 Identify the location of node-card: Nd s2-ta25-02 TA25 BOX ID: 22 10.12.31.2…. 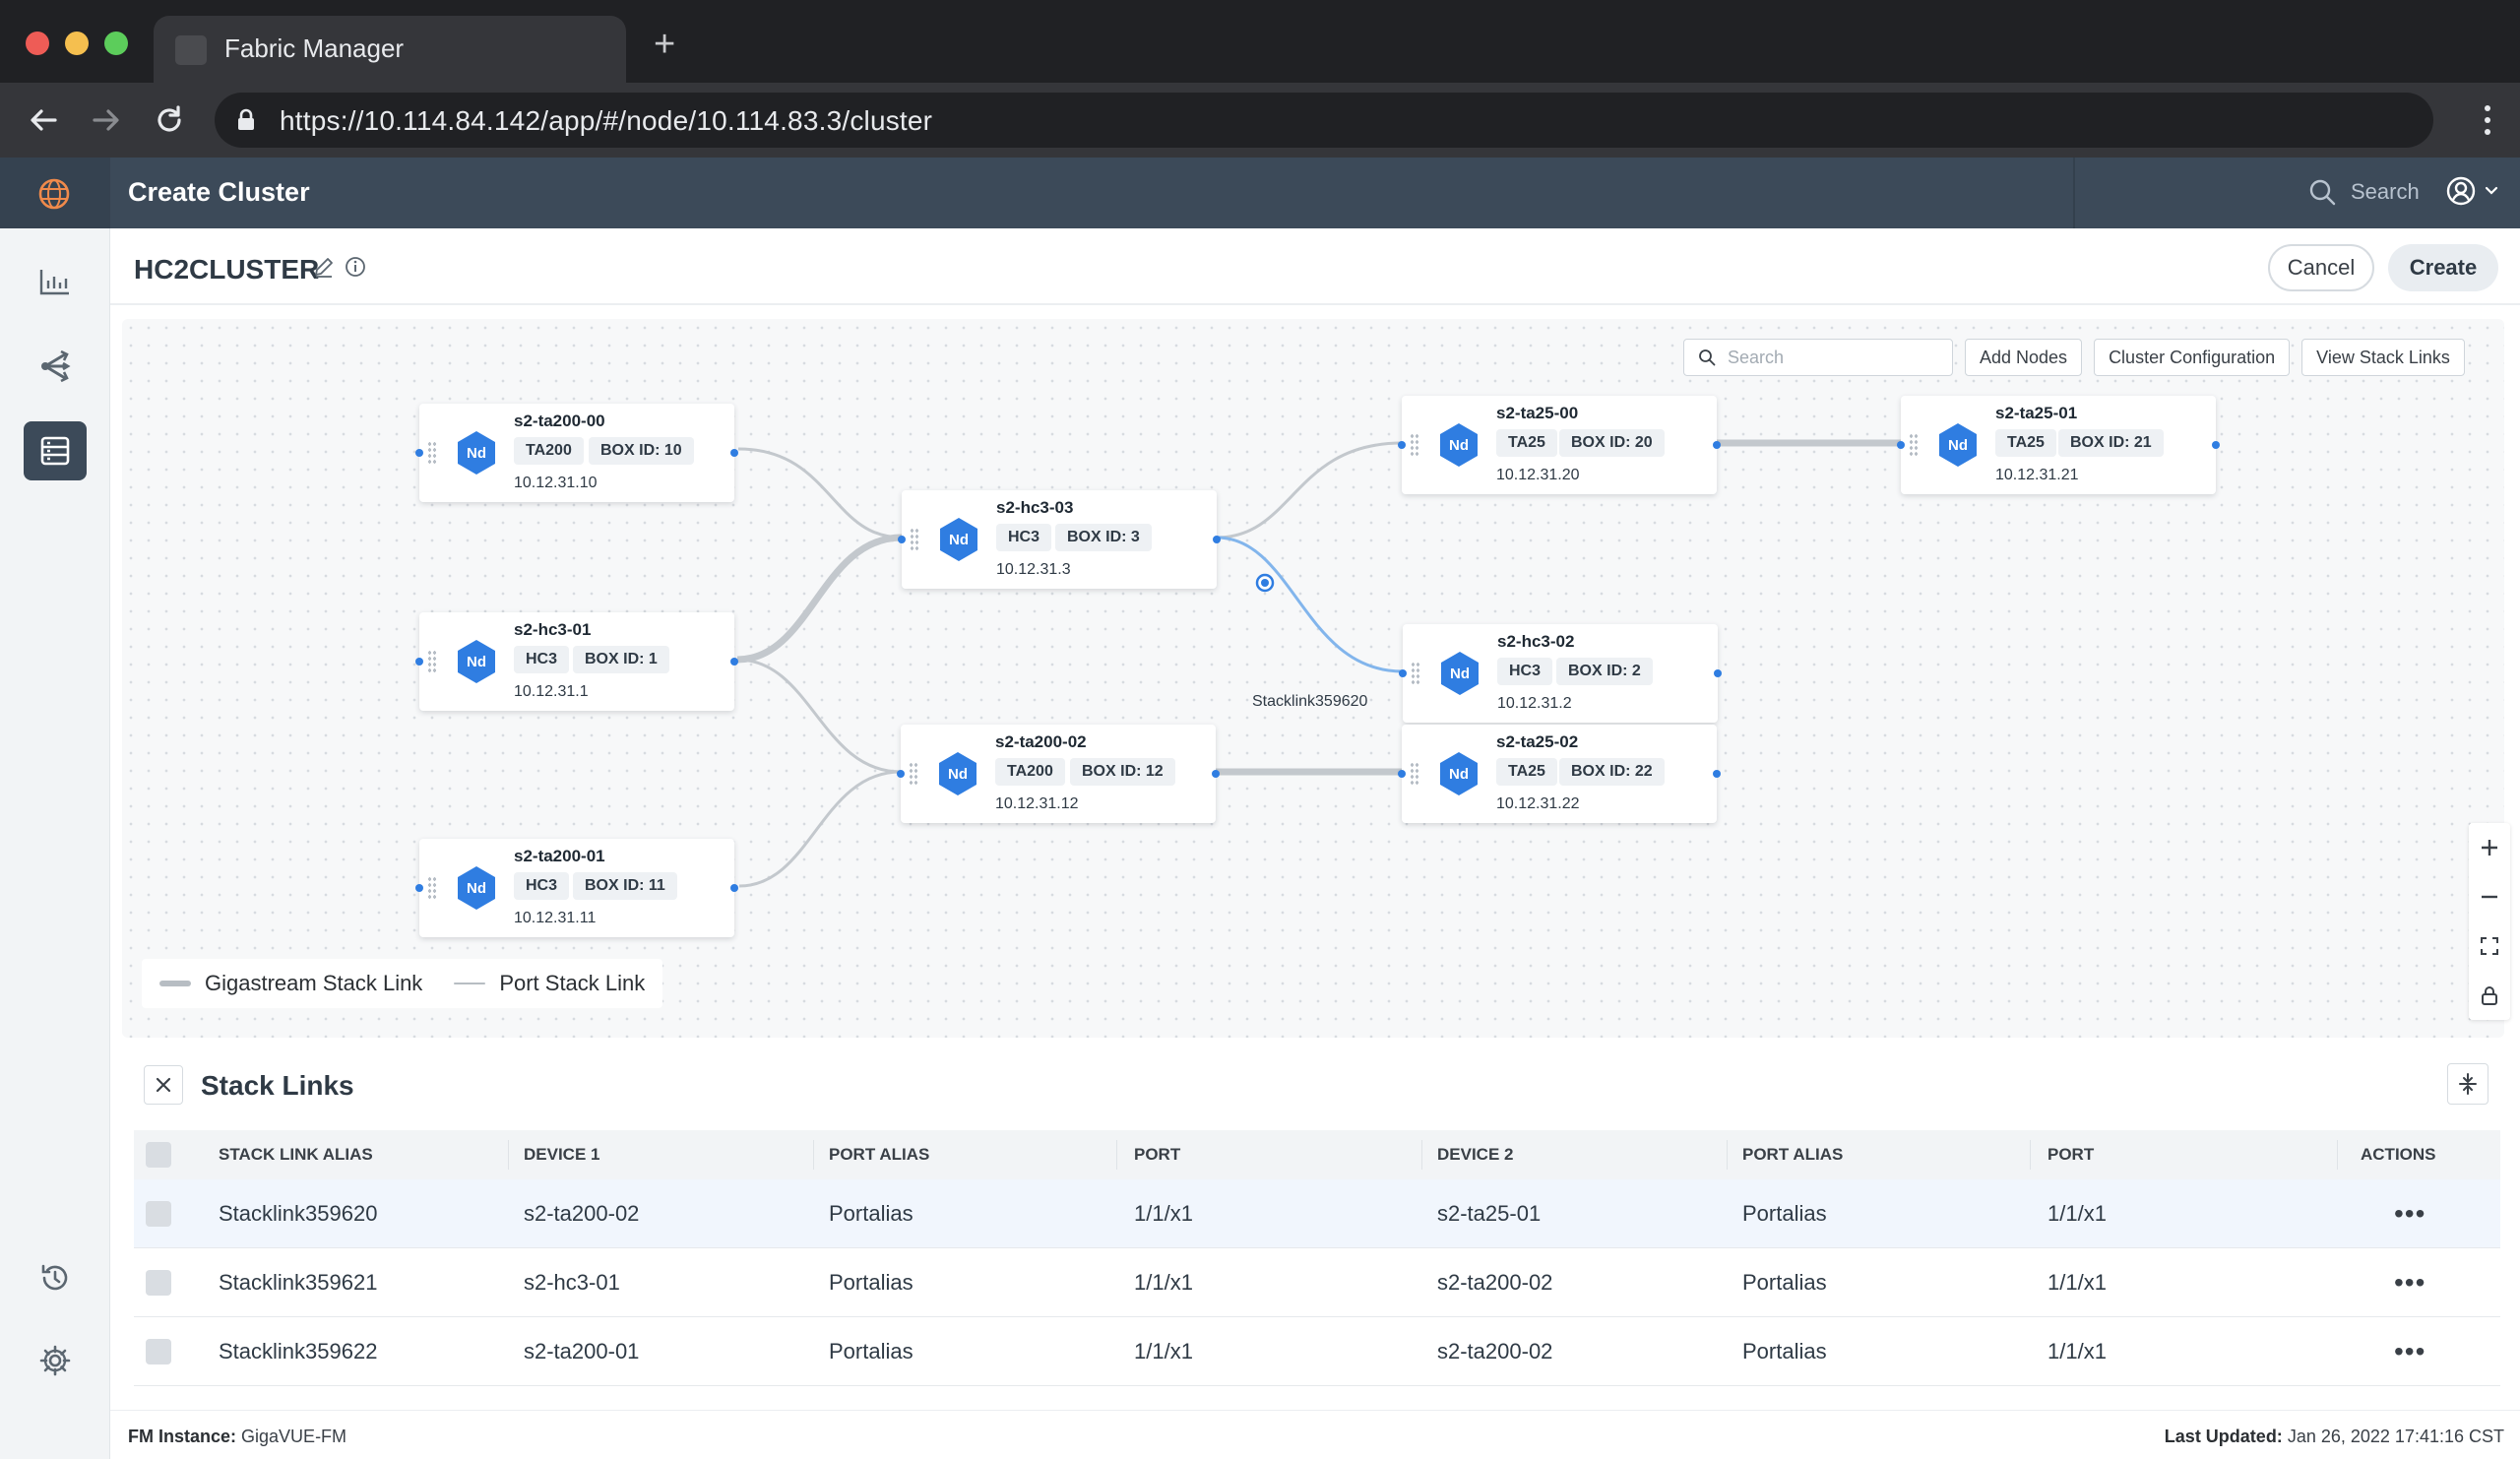
(1559, 774).